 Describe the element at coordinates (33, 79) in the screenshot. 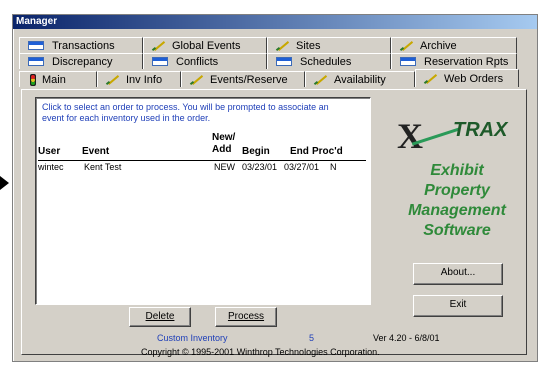

I see `traffic-light-icon` at that location.